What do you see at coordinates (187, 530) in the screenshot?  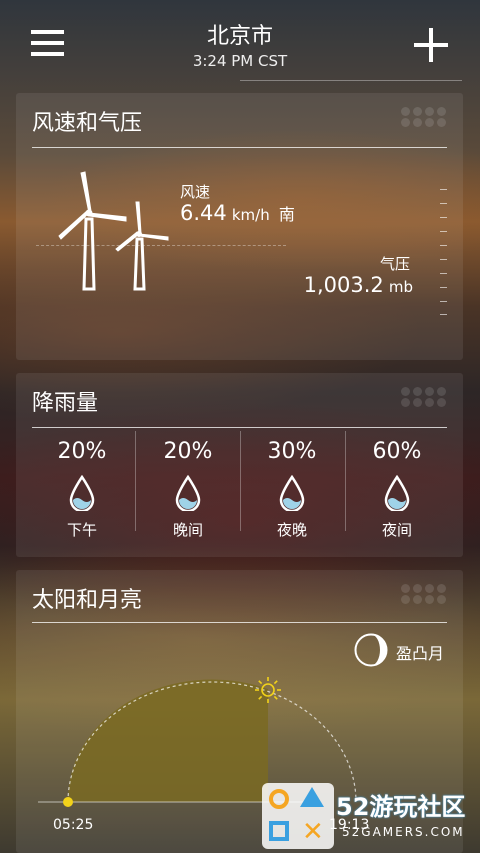 I see `precip-time-label: 晚间` at bounding box center [187, 530].